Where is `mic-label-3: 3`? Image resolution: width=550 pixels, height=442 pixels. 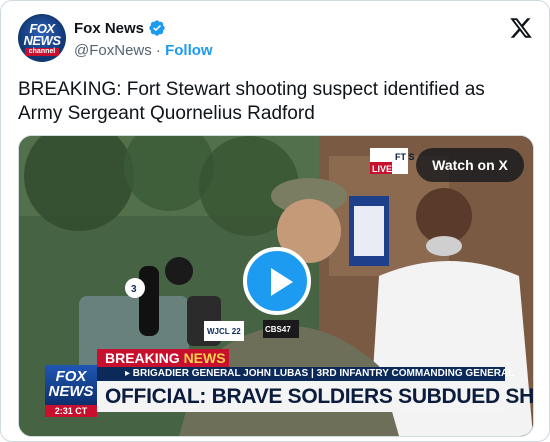 mic-label-3: 3 is located at coordinates (134, 289).